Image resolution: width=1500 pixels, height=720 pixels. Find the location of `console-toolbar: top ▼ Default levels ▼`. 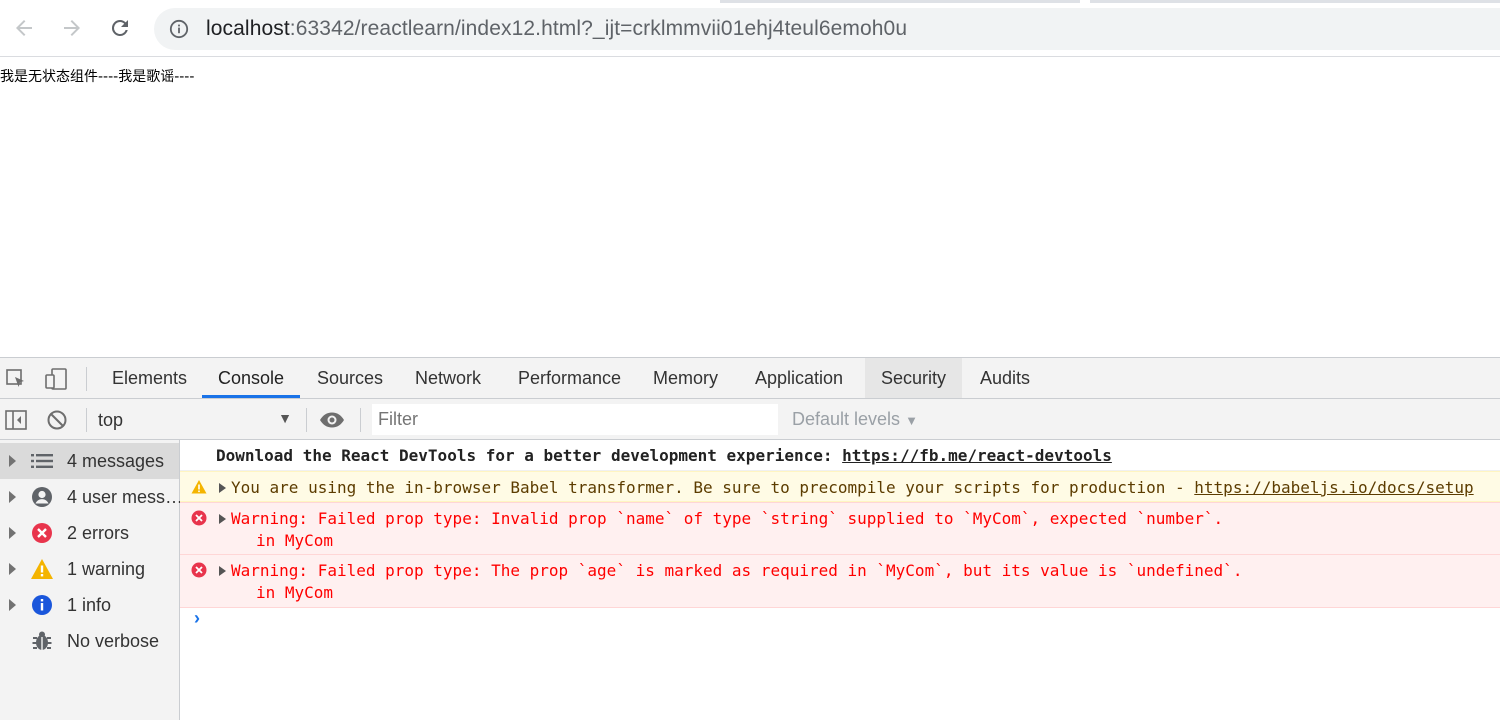

console-toolbar: top ▼ Default levels ▼ is located at coordinates (750, 419).